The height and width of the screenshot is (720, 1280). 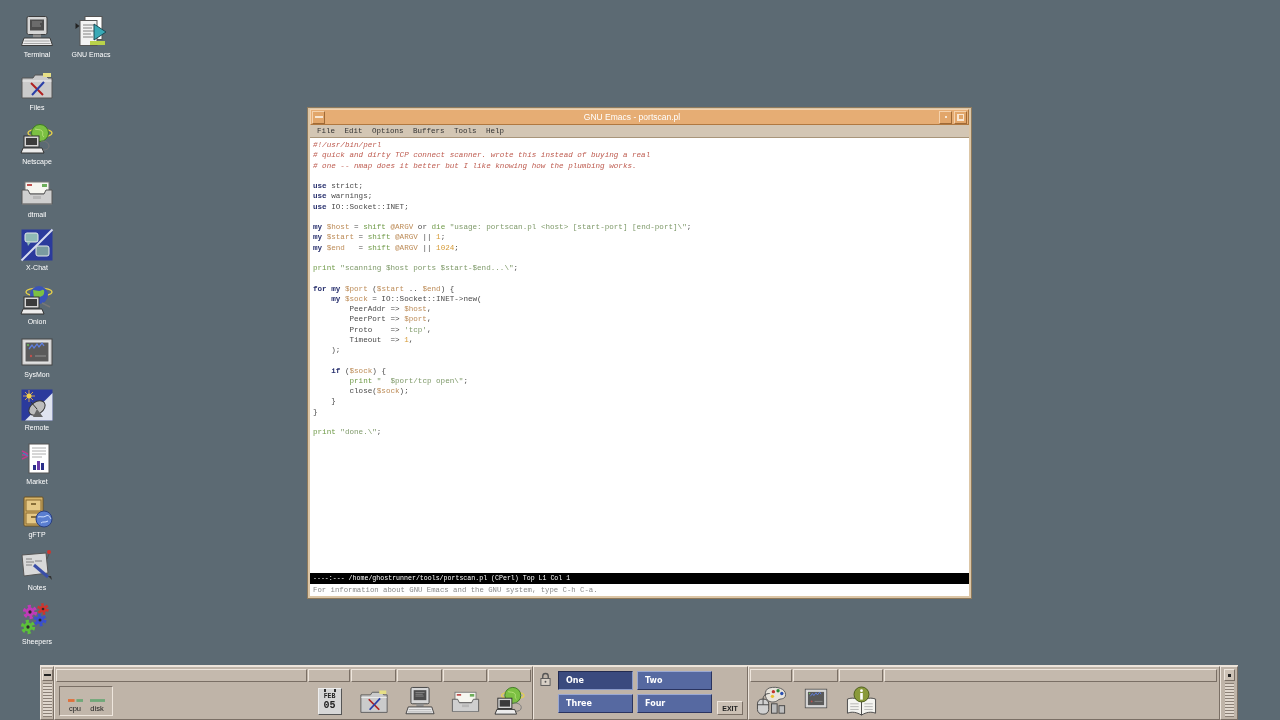 What do you see at coordinates (318, 117) in the screenshot?
I see `window-menu-button` at bounding box center [318, 117].